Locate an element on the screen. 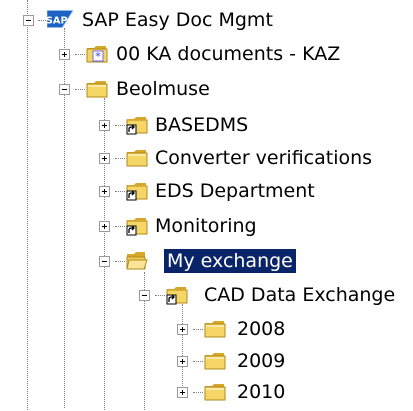  tree-node-label: CAD Data Exchange is located at coordinates (299, 295).